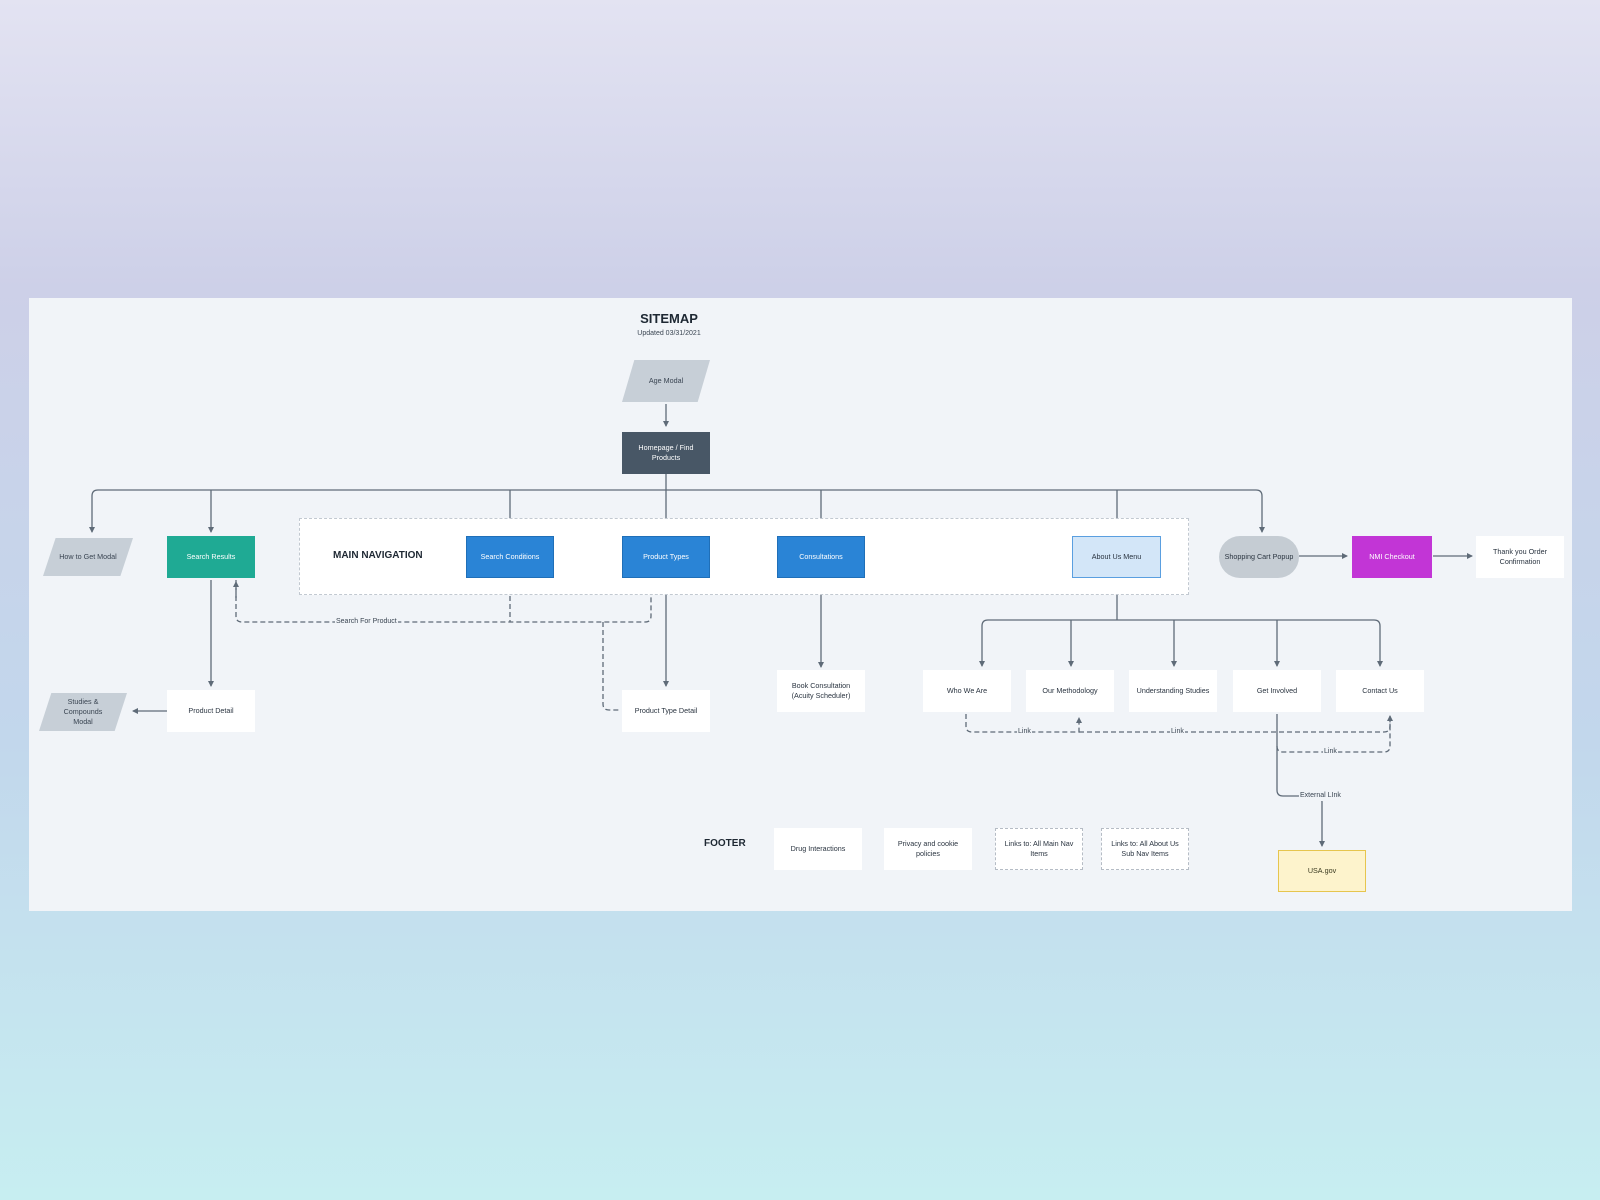  I want to click on node-age-modal: Age Modal, so click(666, 381).